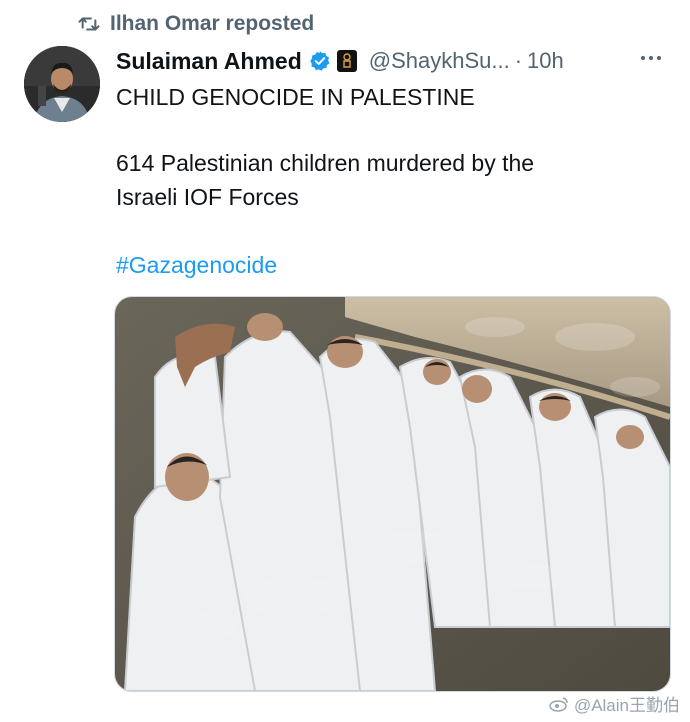  What do you see at coordinates (325, 163) in the screenshot?
I see `tweet-text-line: 614 Palestinian children murdered by the` at bounding box center [325, 163].